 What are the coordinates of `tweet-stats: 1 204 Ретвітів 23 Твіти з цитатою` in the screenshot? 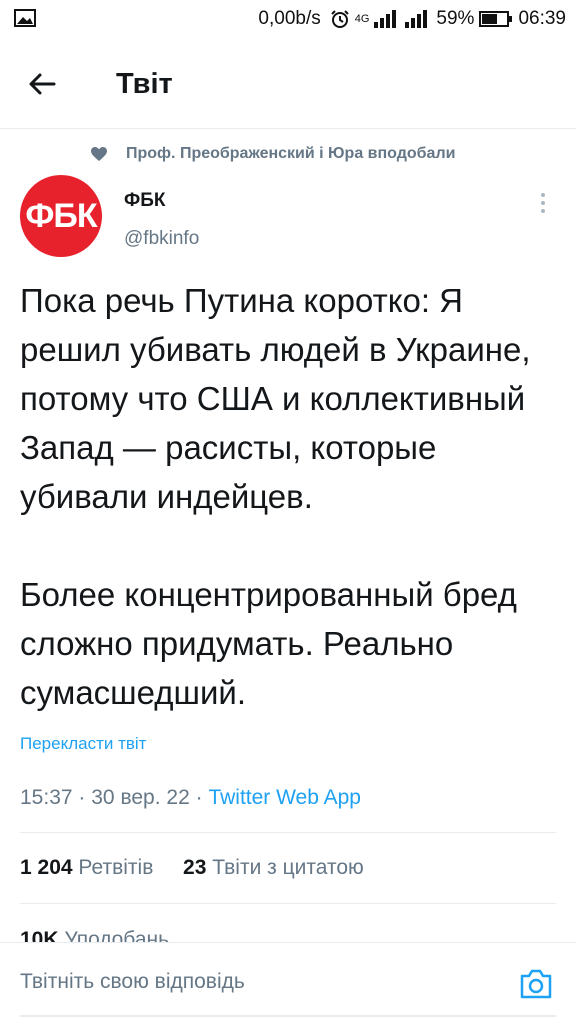 It's located at (192, 868).